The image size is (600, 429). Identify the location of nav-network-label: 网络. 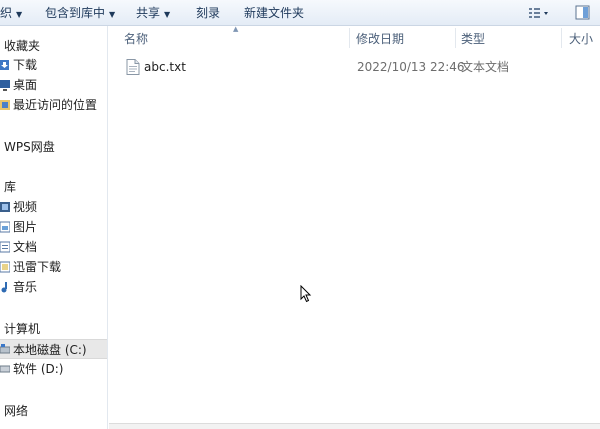
(16, 411).